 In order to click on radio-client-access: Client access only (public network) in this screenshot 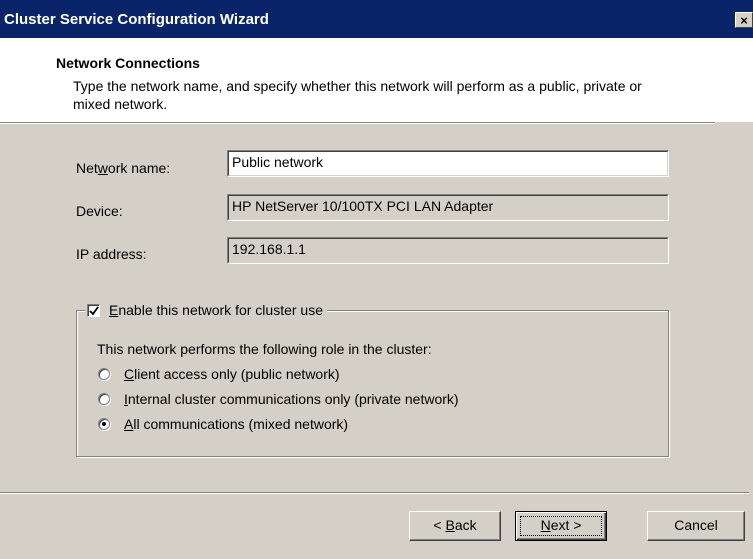, I will do `click(219, 374)`.